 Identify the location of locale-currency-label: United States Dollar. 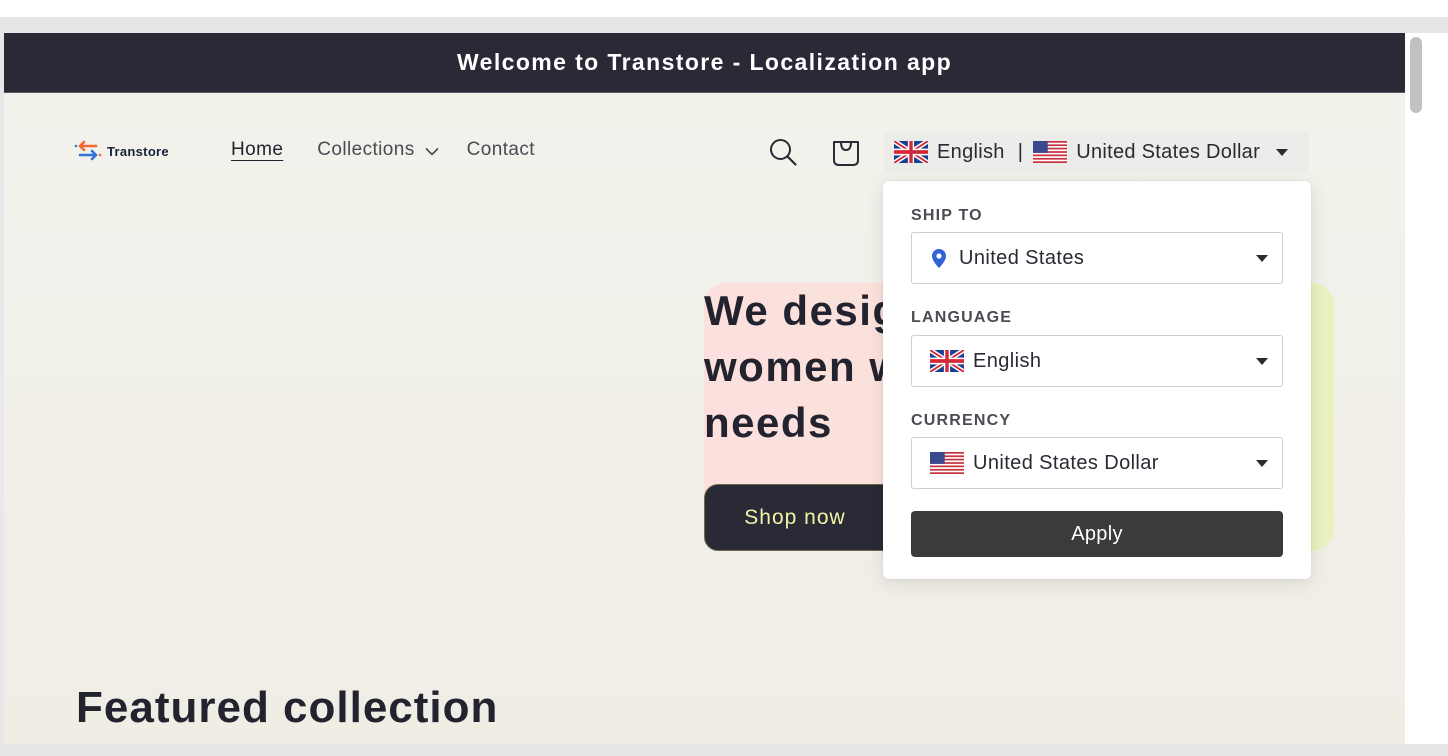
(1168, 151).